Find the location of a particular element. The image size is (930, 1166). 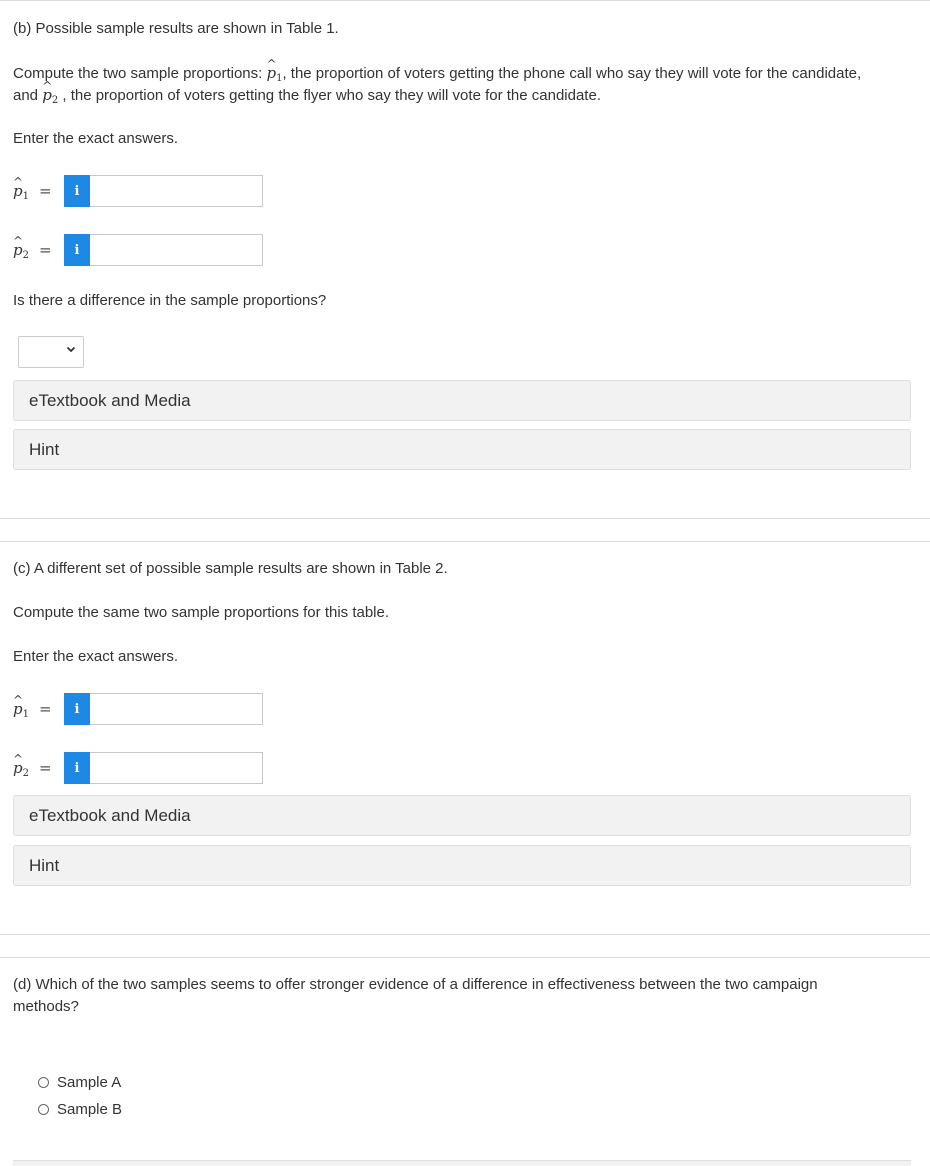

part-b-hint-panel: Hint is located at coordinates (462, 449).